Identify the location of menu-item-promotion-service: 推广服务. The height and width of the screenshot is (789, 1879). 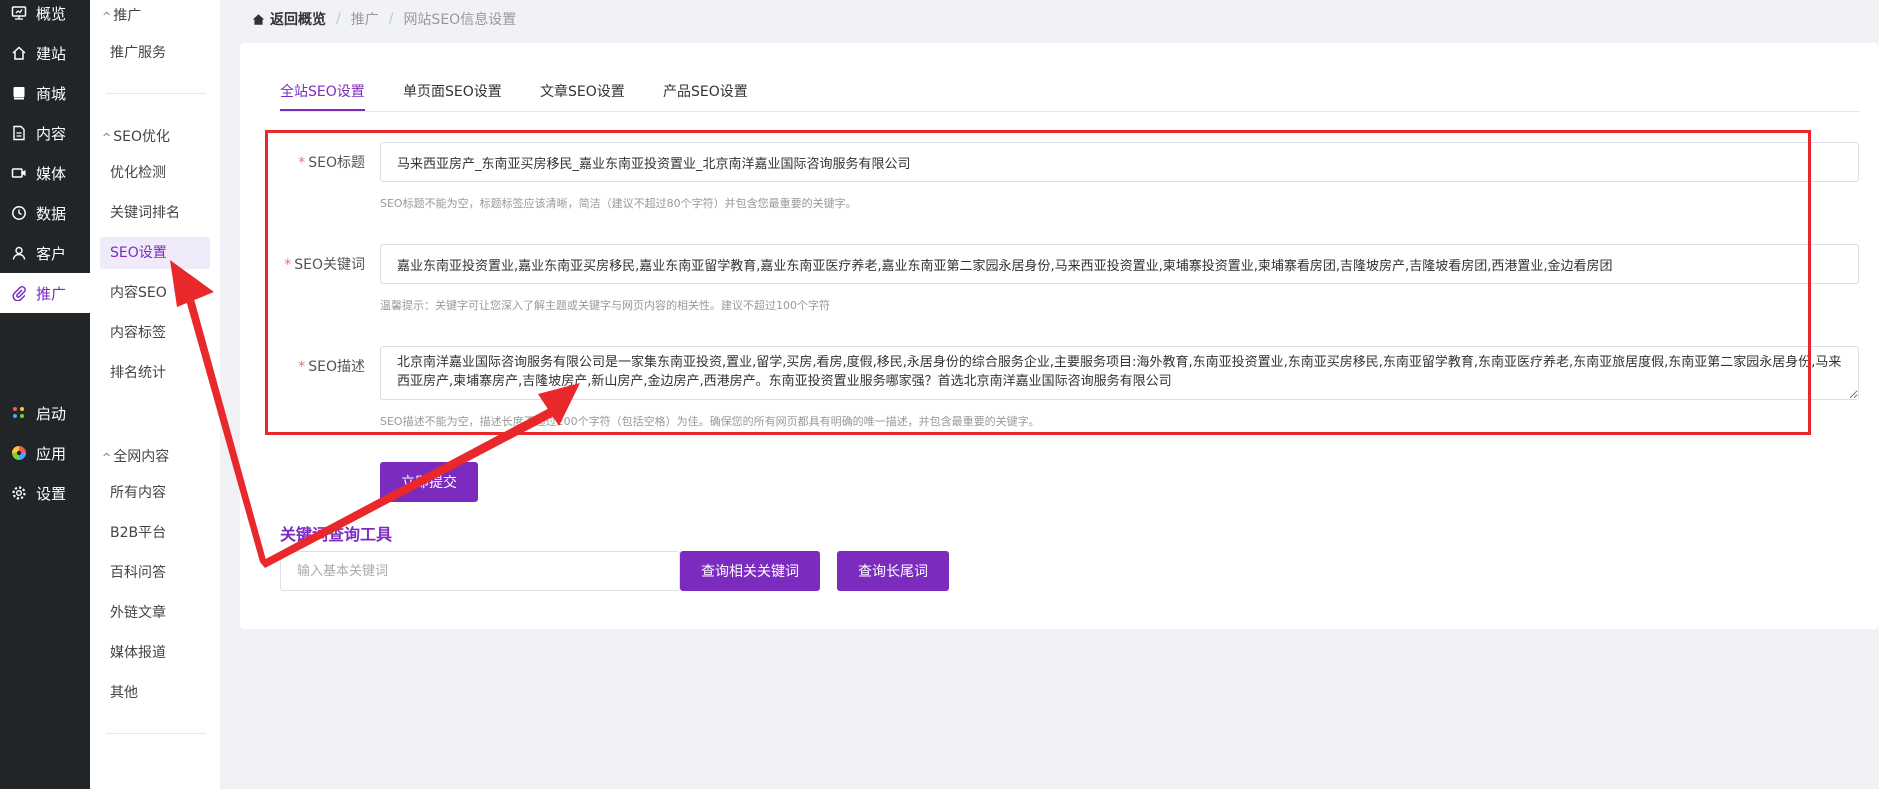
(155, 53).